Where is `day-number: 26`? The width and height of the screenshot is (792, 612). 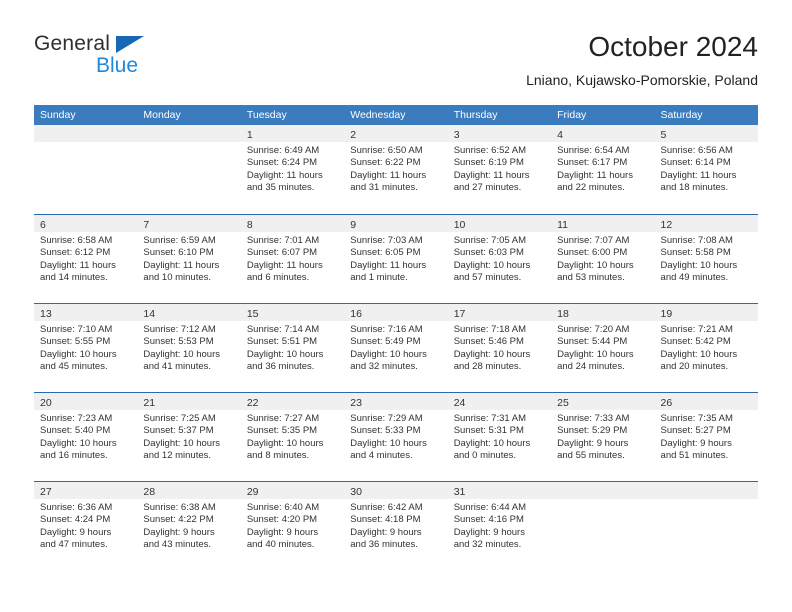 day-number: 26 is located at coordinates (666, 403).